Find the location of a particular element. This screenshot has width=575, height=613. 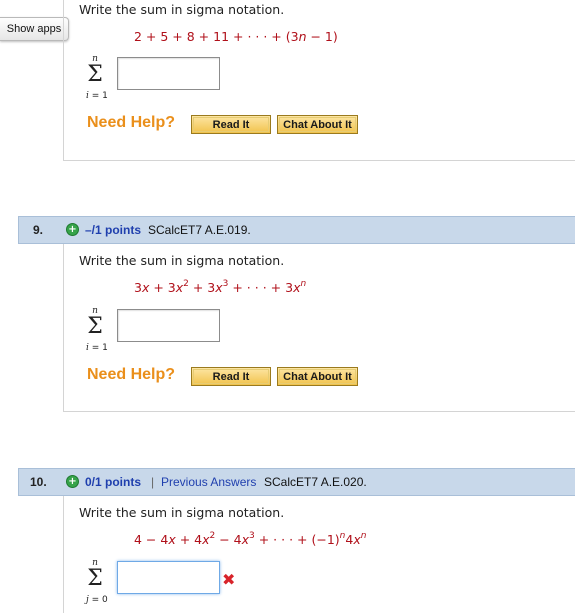

question-8-chat-about-it-button: Chat About It is located at coordinates (317, 124).